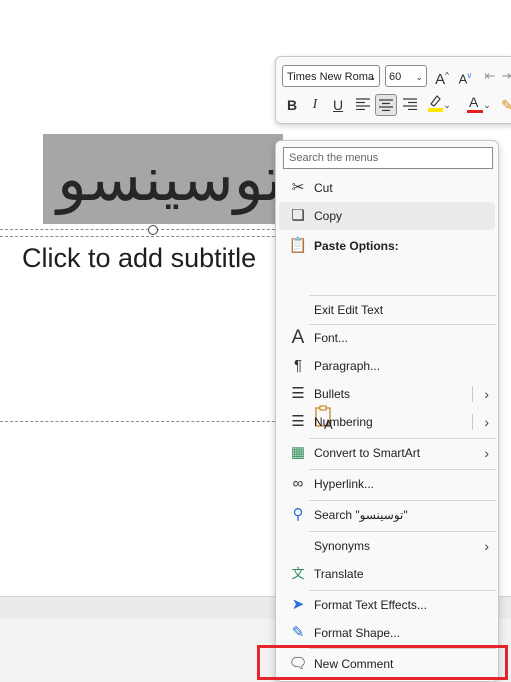 The image size is (511, 682). What do you see at coordinates (490, 76) in the screenshot?
I see `decrease-indent-button: ⇤` at bounding box center [490, 76].